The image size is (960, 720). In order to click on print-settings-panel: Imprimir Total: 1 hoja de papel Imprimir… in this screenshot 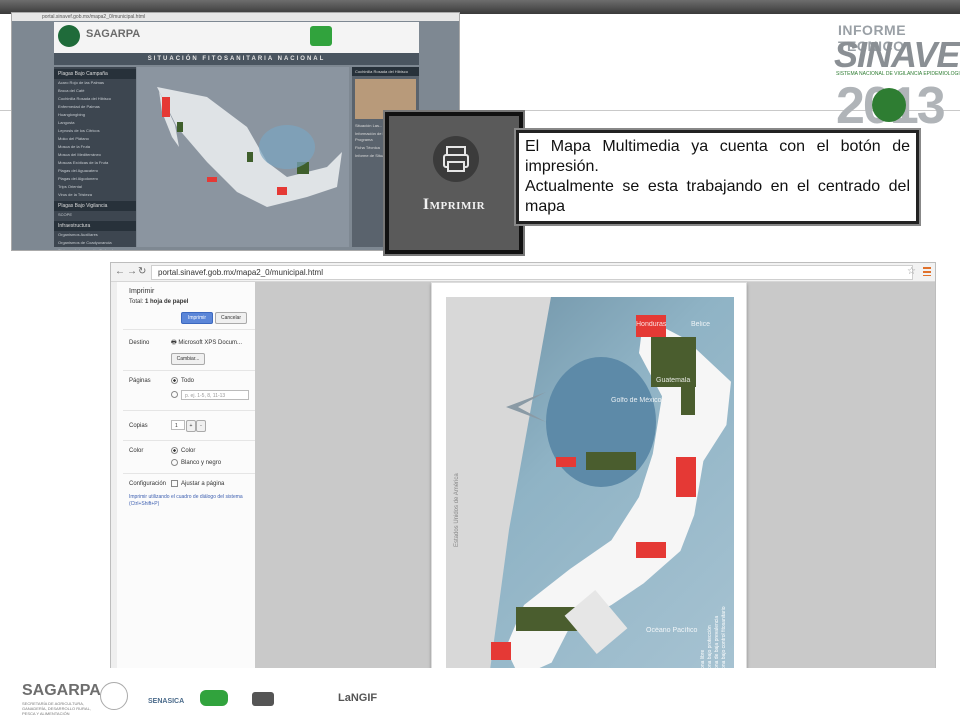, I will do `click(186, 489)`.